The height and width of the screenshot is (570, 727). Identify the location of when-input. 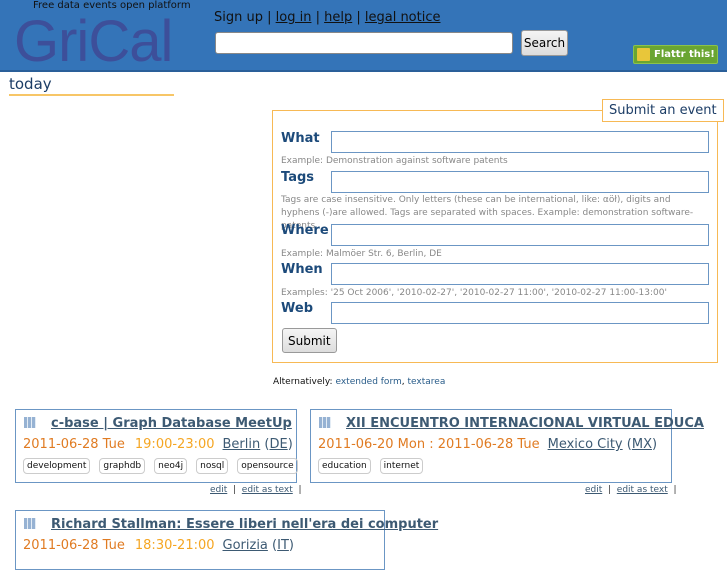
(520, 274).